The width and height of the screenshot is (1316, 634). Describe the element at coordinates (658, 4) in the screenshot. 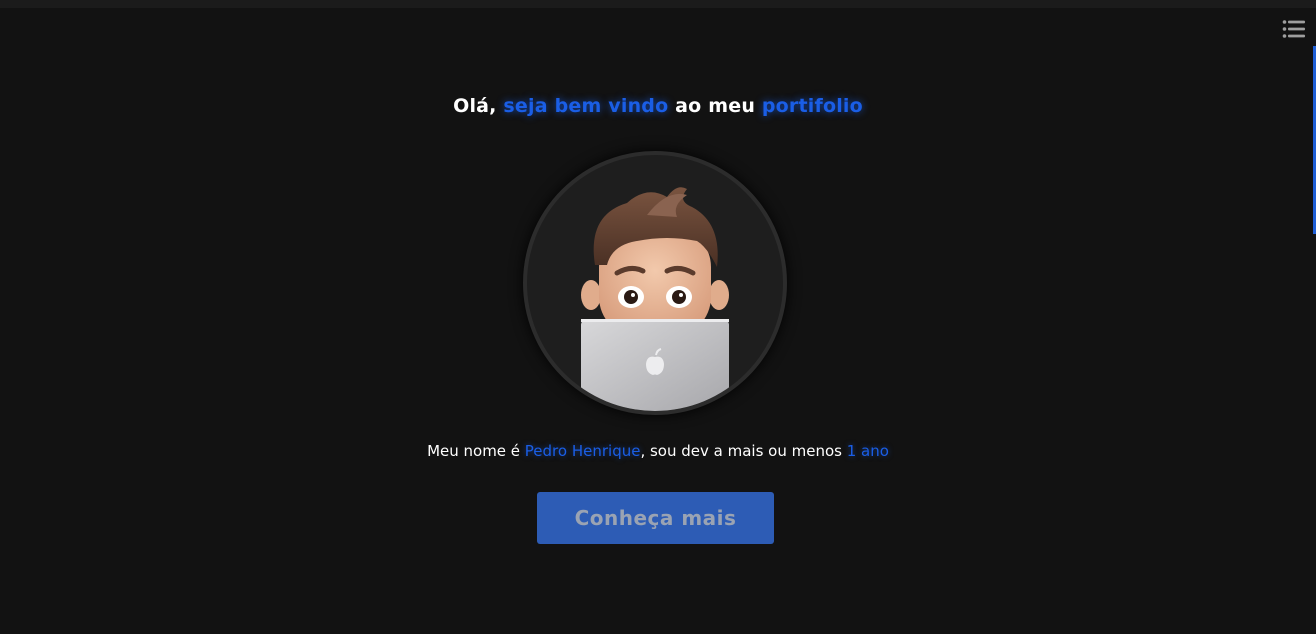

I see `top-bar` at that location.